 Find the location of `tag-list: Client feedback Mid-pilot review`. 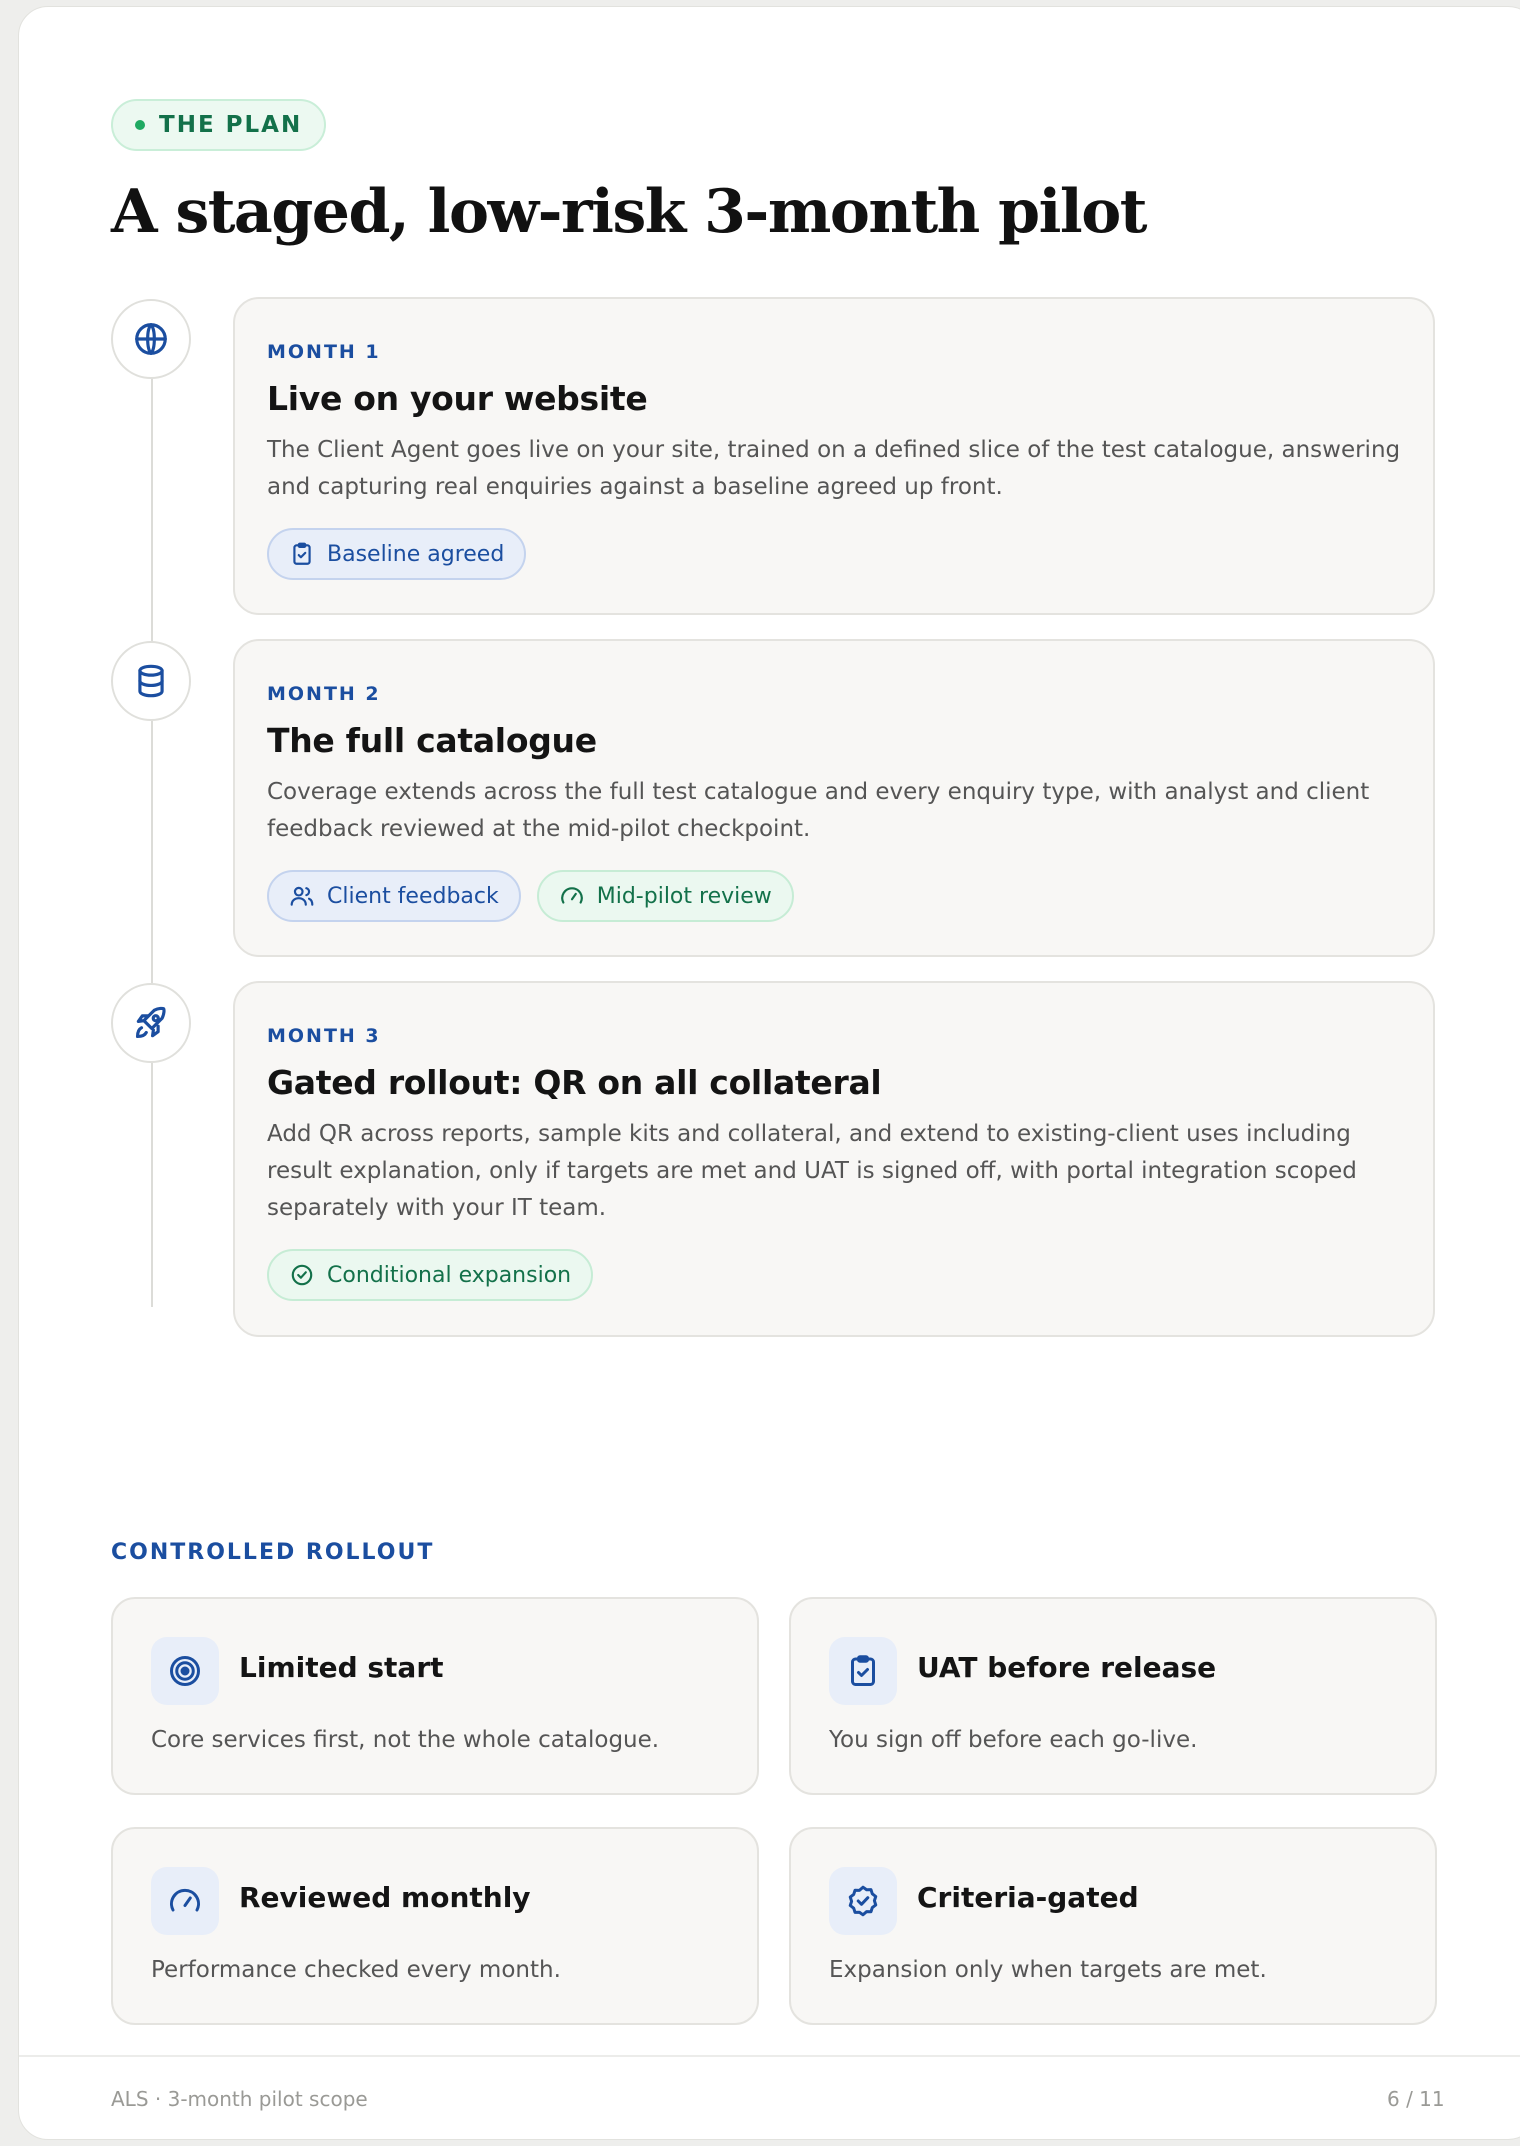

tag-list: Client feedback Mid-pilot review is located at coordinates (834, 896).